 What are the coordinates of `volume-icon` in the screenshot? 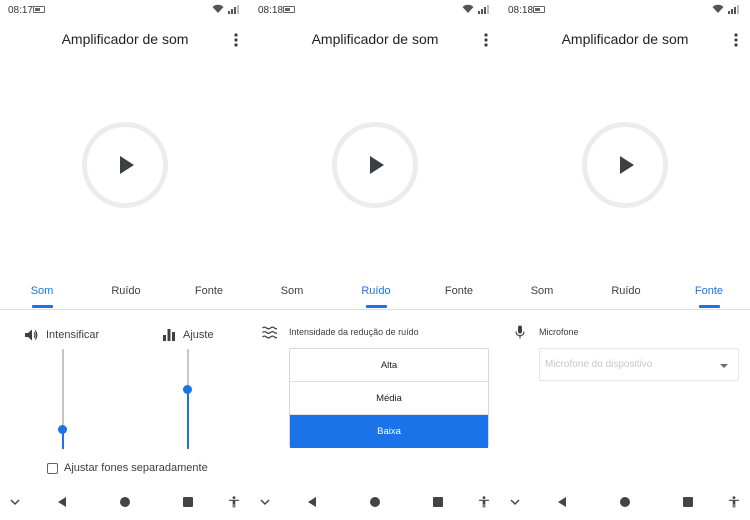 It's located at (31, 335).